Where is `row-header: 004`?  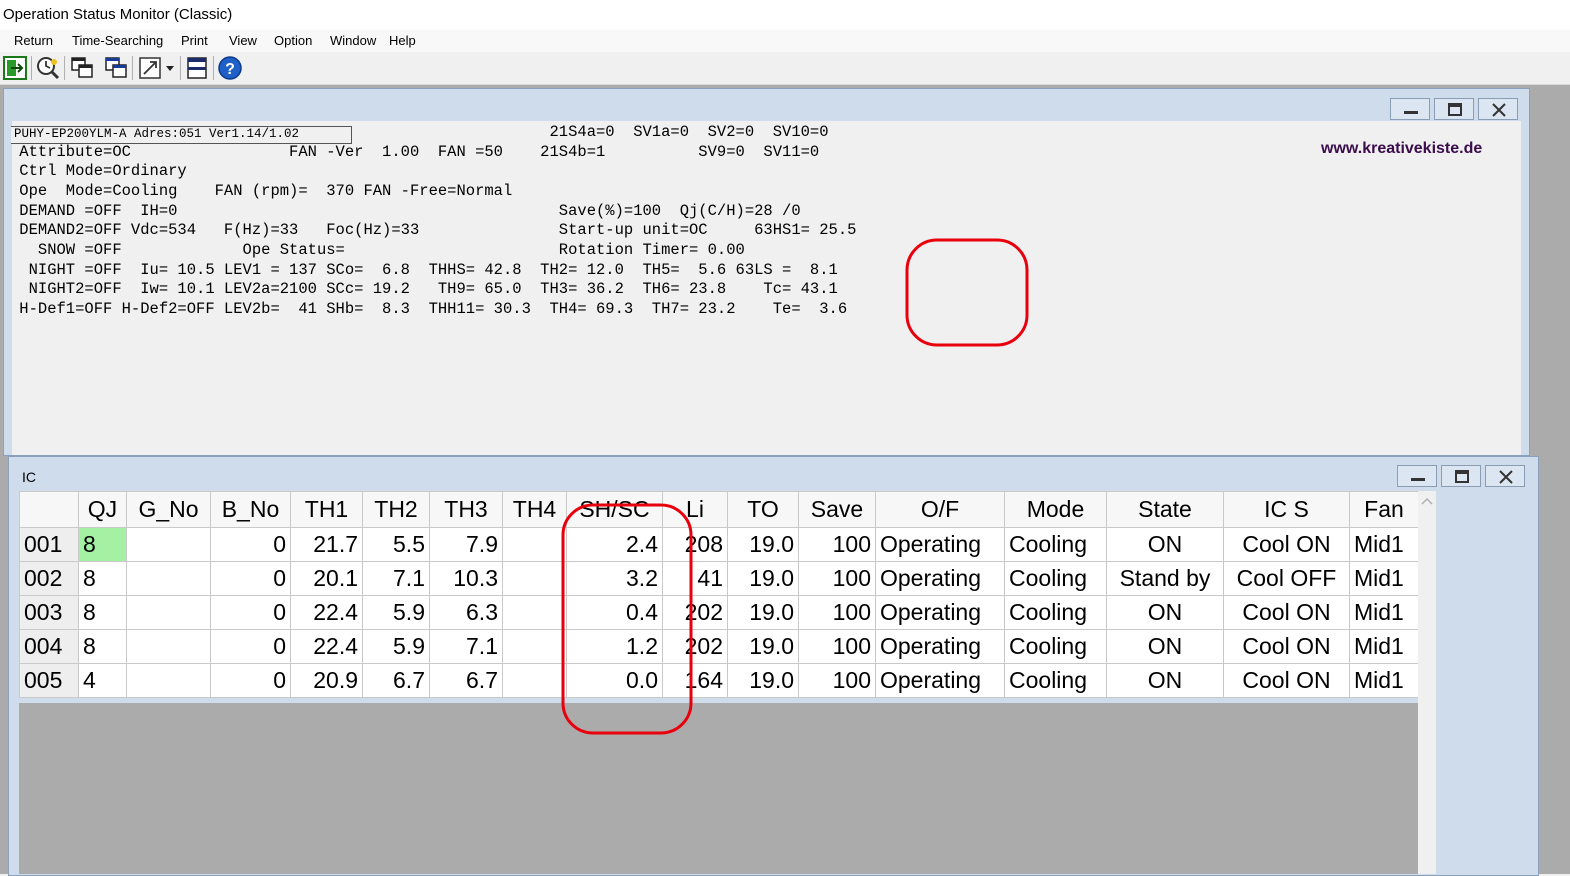 row-header: 004 is located at coordinates (49, 646).